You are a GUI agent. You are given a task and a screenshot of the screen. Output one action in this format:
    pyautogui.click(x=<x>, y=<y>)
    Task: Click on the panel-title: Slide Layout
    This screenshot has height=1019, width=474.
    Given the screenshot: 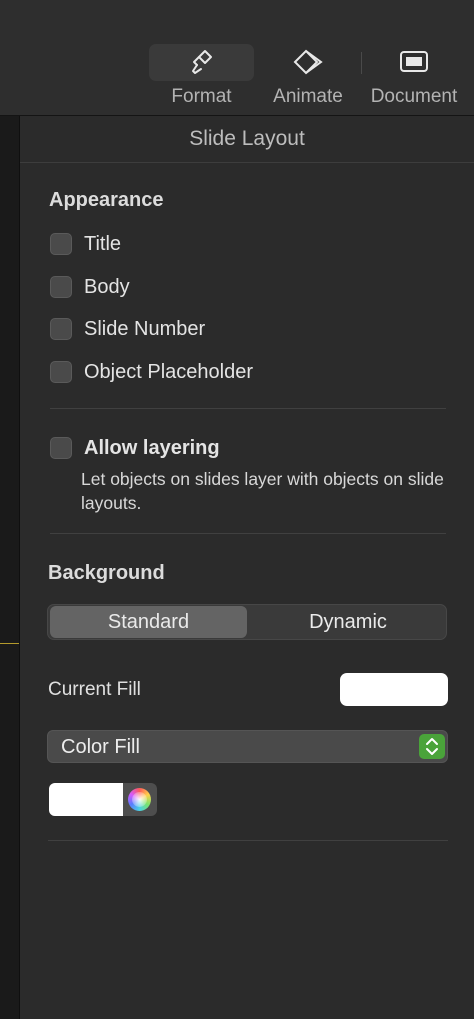 What is the action you would take?
    pyautogui.click(x=247, y=139)
    